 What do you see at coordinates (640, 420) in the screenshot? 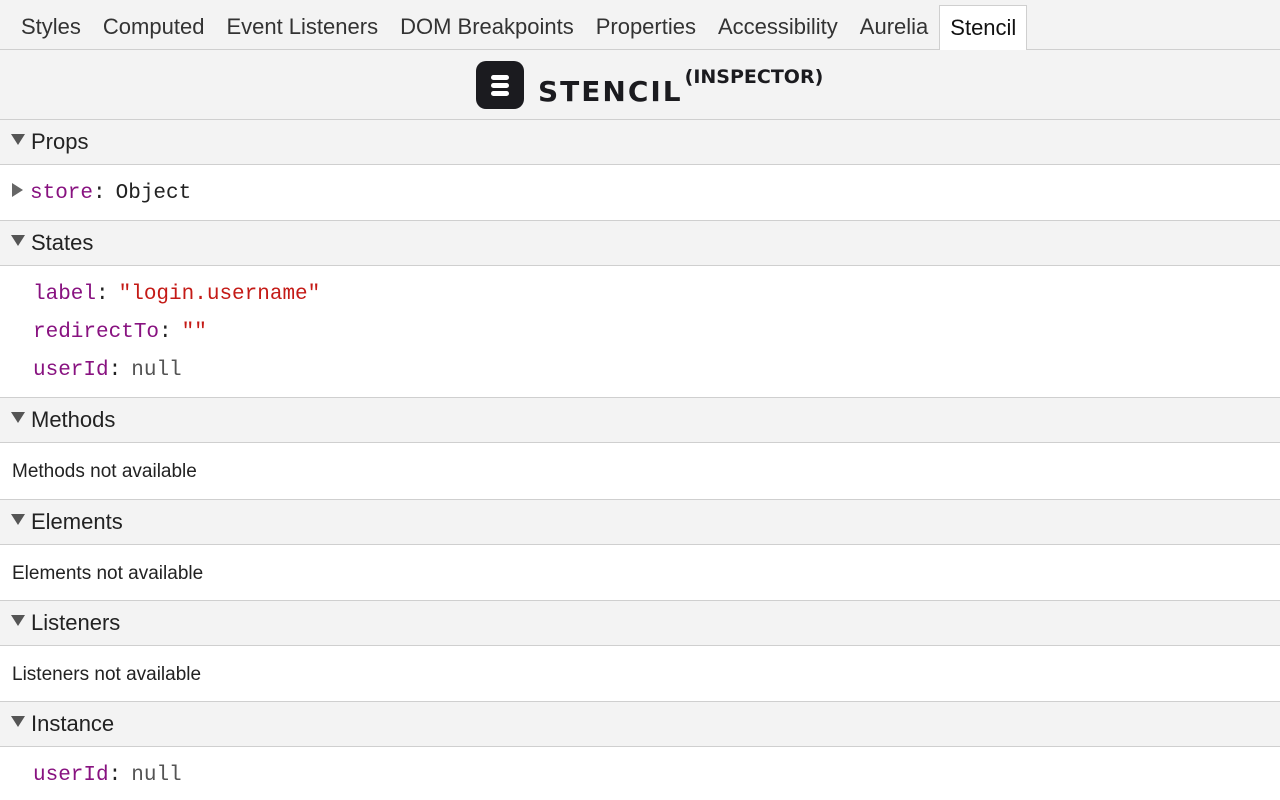
I see `section-header-methods: Methods` at bounding box center [640, 420].